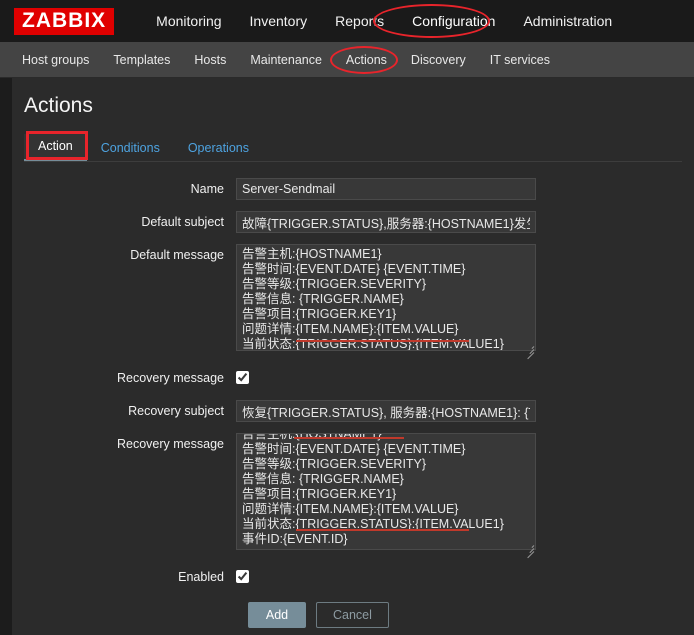  I want to click on subnav-item-actions: Actions, so click(366, 60).